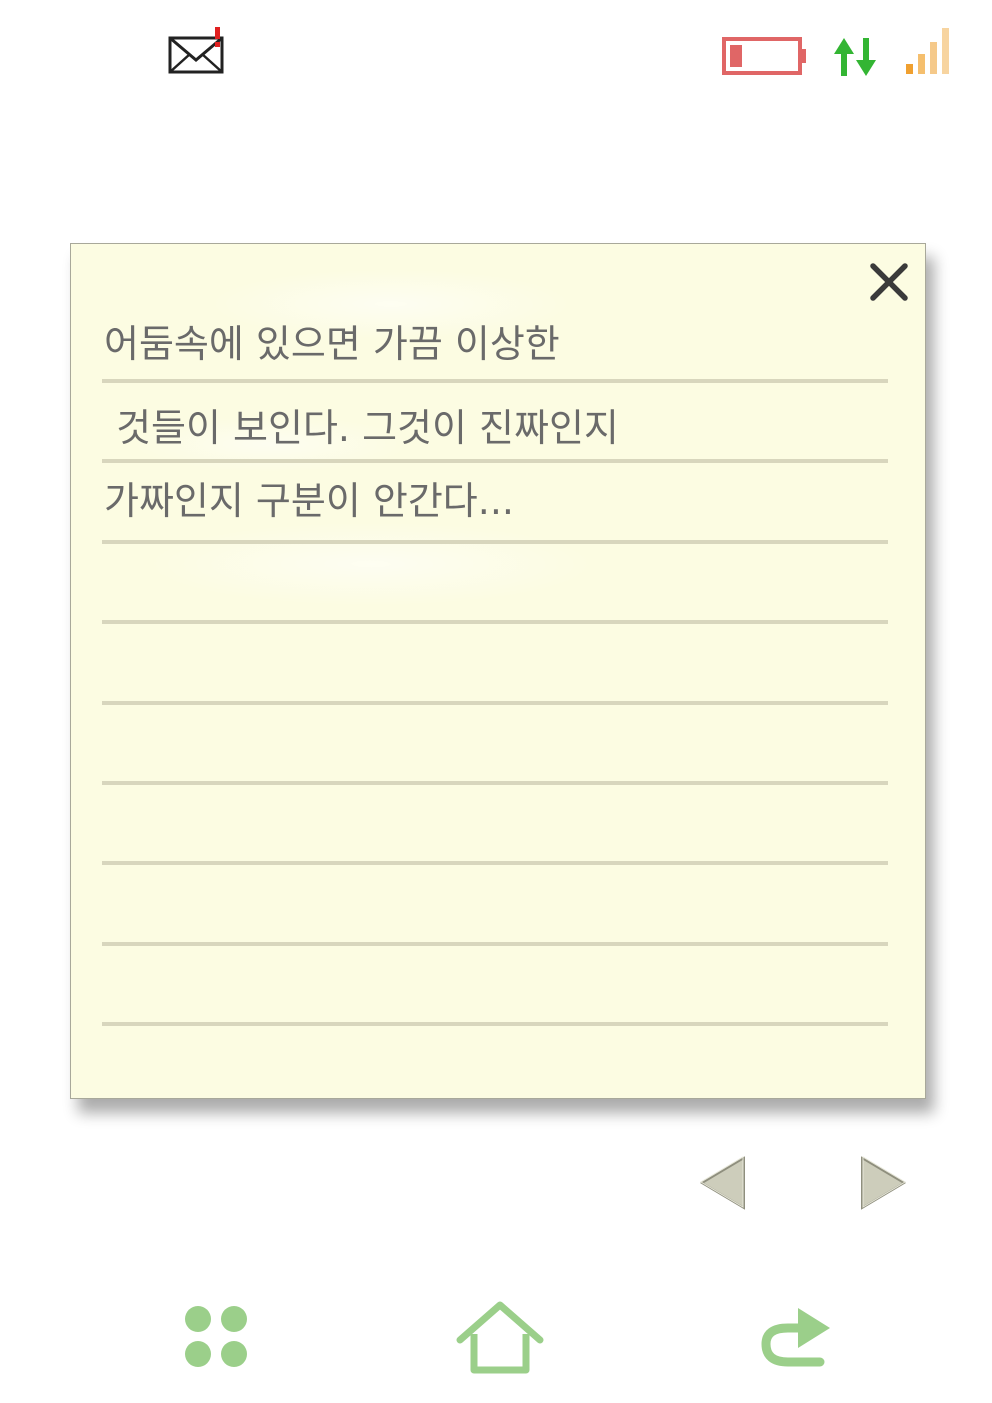  What do you see at coordinates (500, 1338) in the screenshot?
I see `home-icon` at bounding box center [500, 1338].